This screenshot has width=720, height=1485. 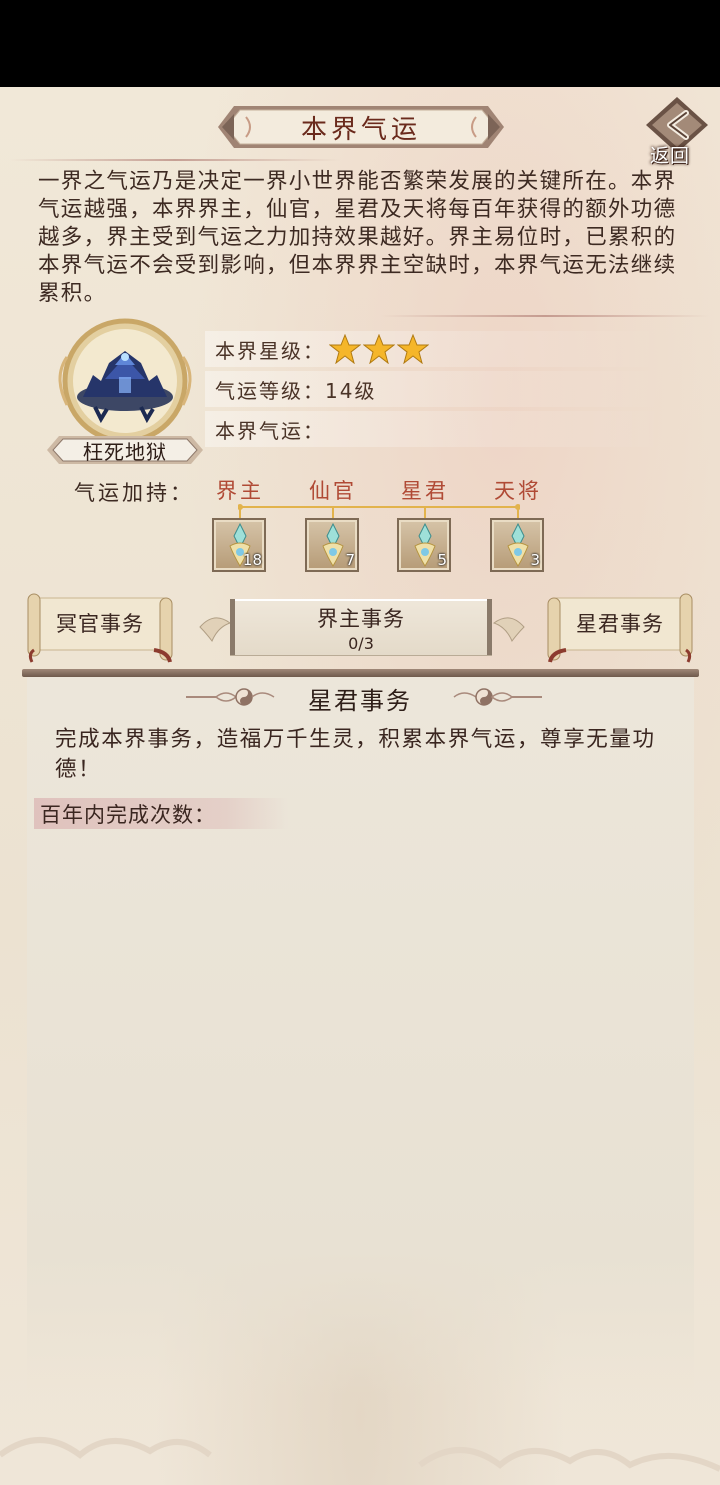 I want to click on tab-underworld-official-affairs: 冥官事务, so click(x=100, y=628).